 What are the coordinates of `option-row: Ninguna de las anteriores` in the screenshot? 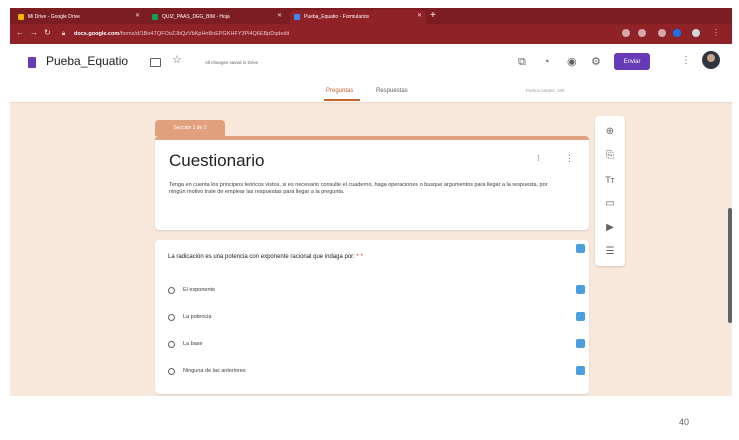 It's located at (207, 371).